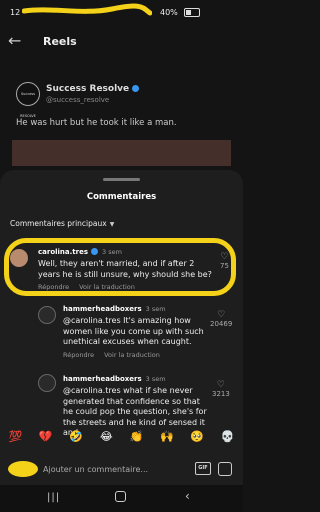 This screenshot has height=512, width=320. I want to click on emoji-button: 💯, so click(15, 436).